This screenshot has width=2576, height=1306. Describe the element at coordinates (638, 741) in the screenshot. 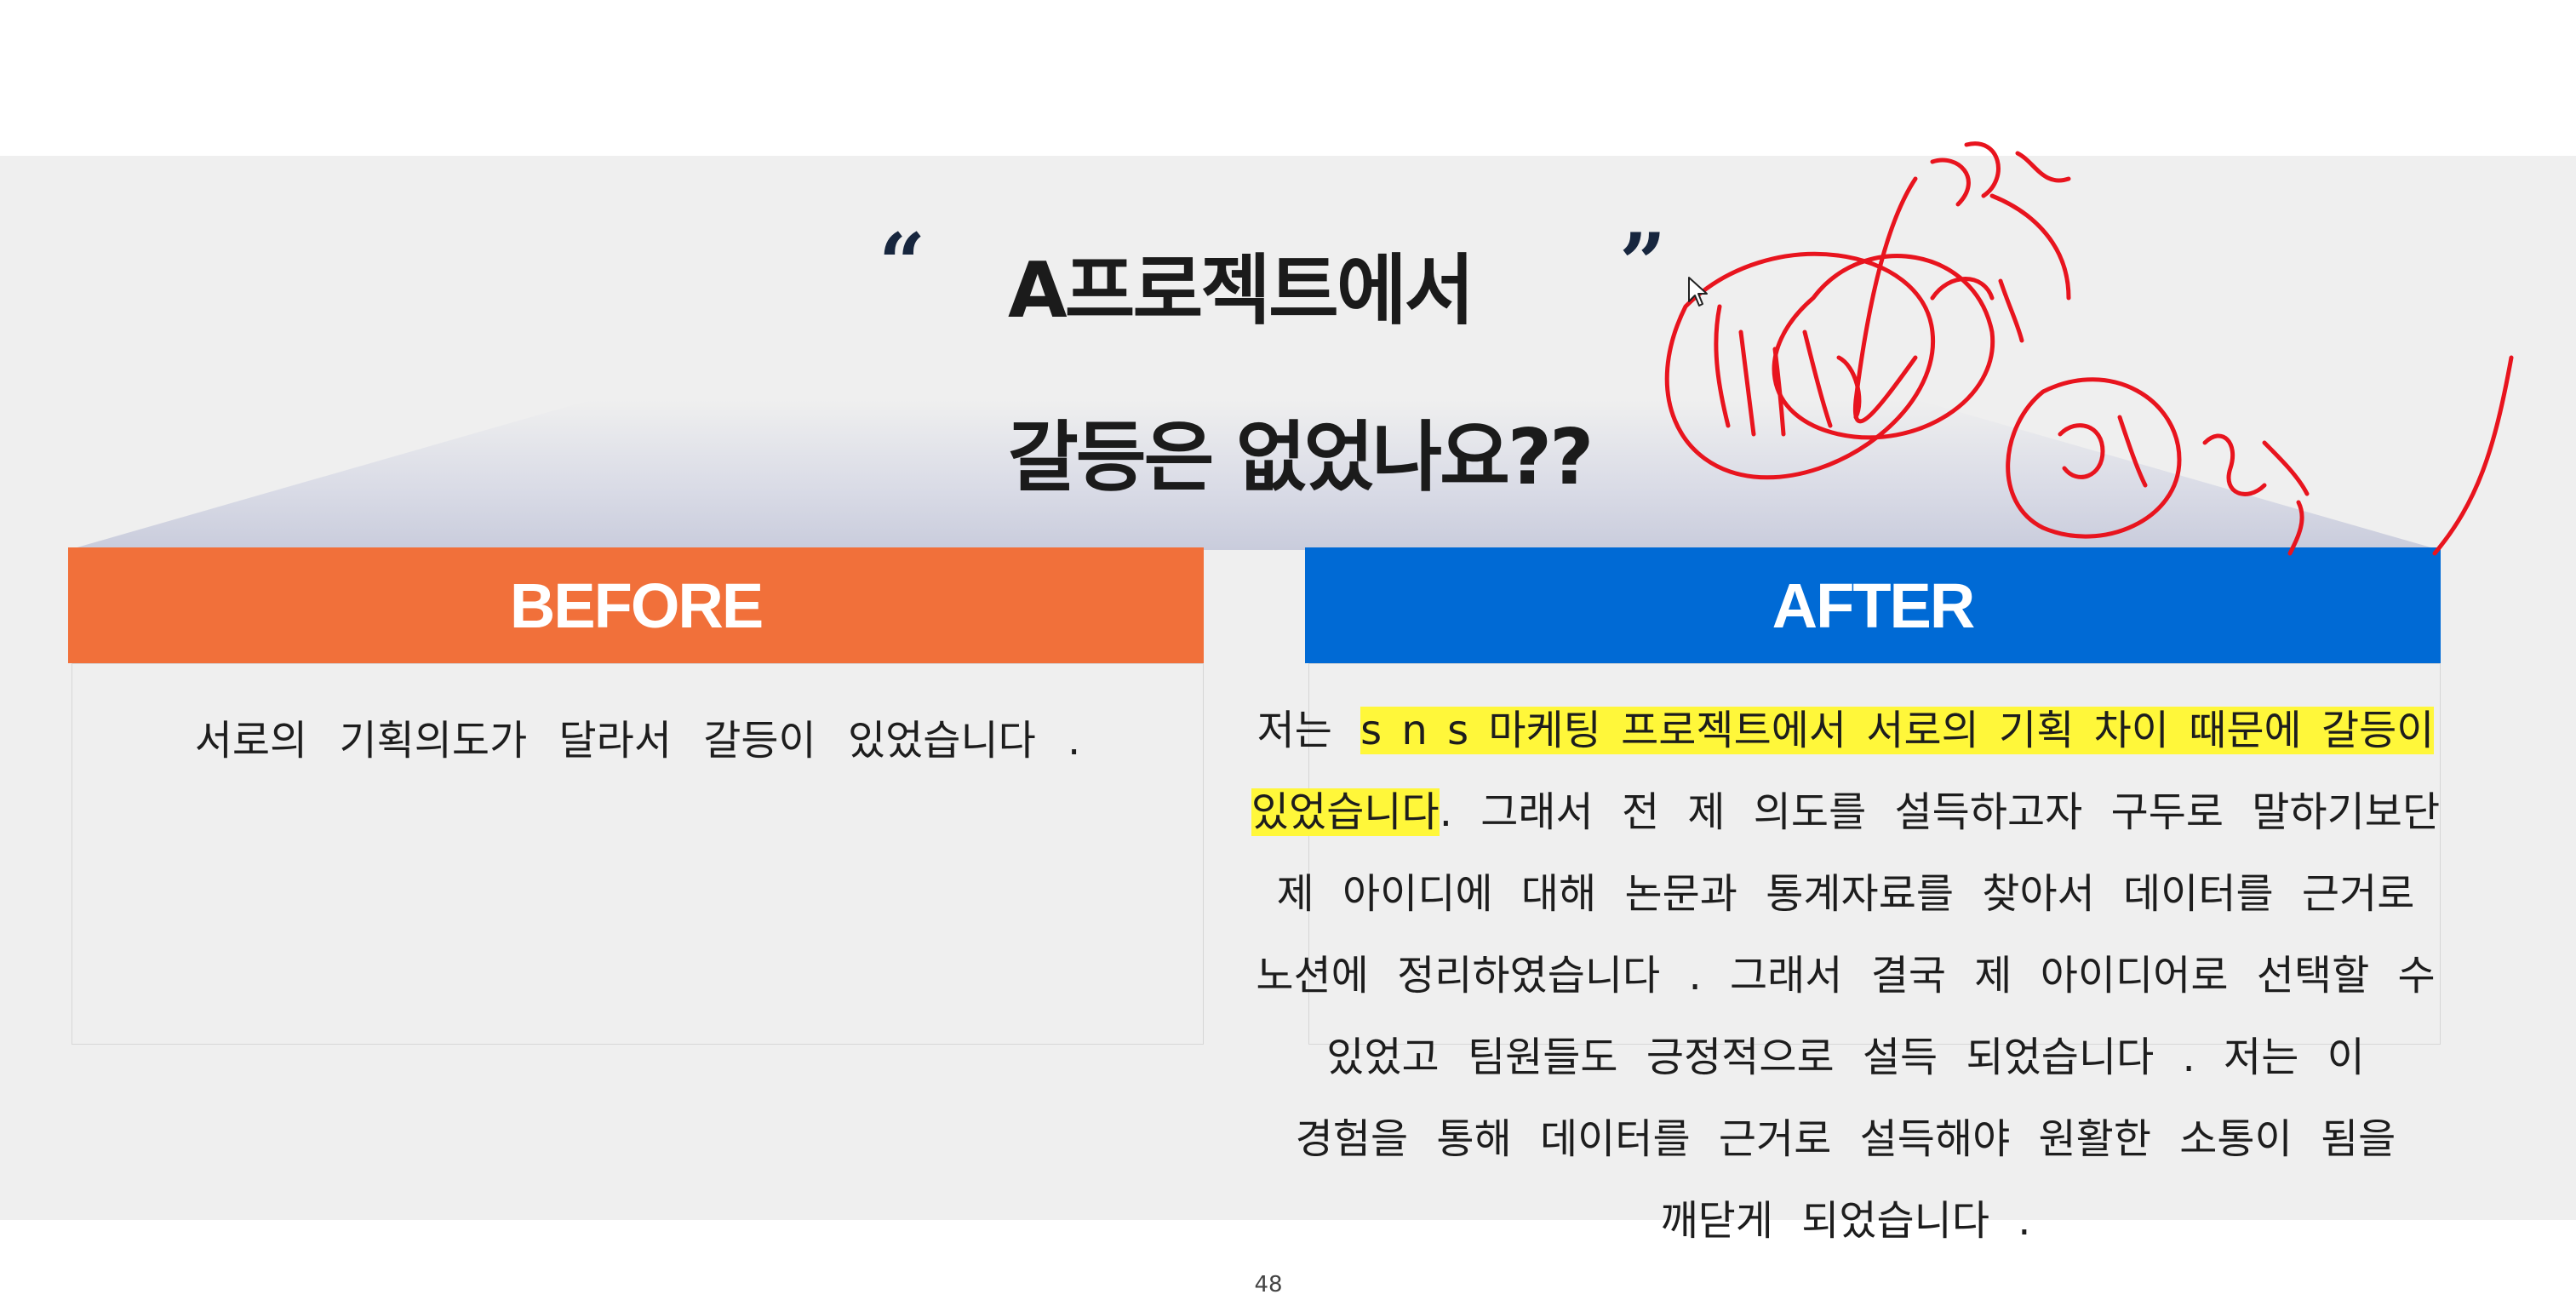

I see `before-text: 서로의 기획의도가 달라서 갈등이 있었습니다 .` at that location.